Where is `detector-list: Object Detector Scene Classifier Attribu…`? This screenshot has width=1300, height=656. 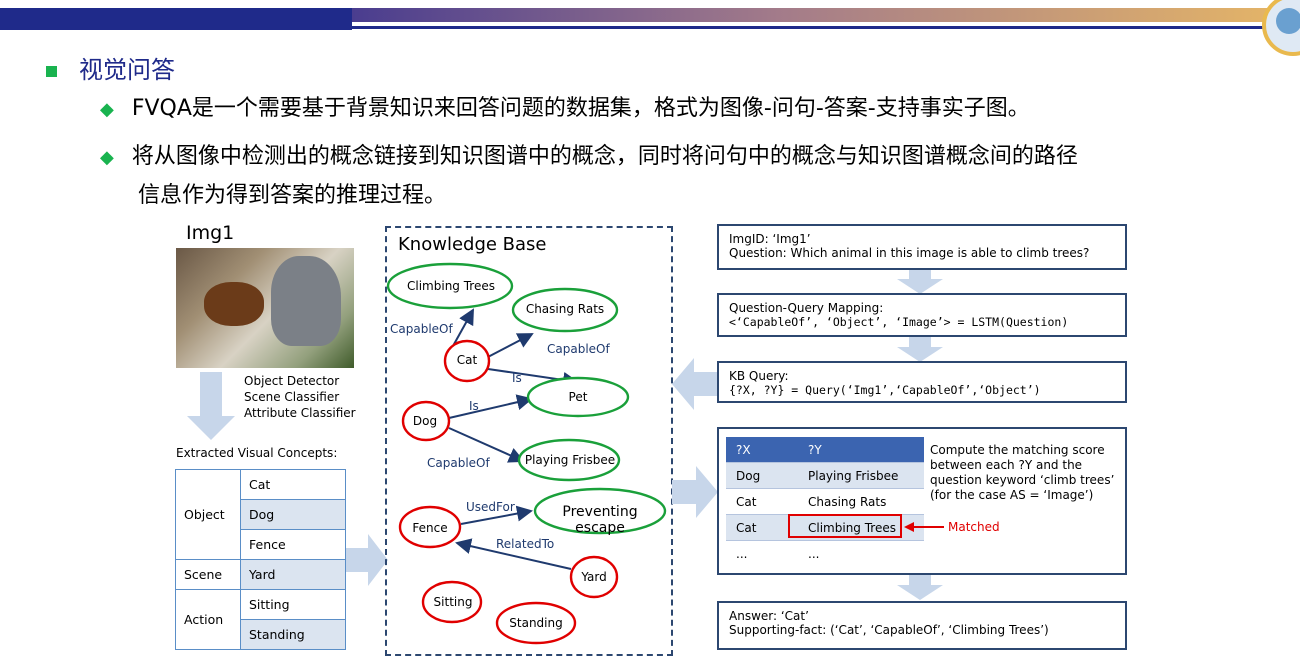
detector-list: Object Detector Scene Classifier Attribu… is located at coordinates (300, 397).